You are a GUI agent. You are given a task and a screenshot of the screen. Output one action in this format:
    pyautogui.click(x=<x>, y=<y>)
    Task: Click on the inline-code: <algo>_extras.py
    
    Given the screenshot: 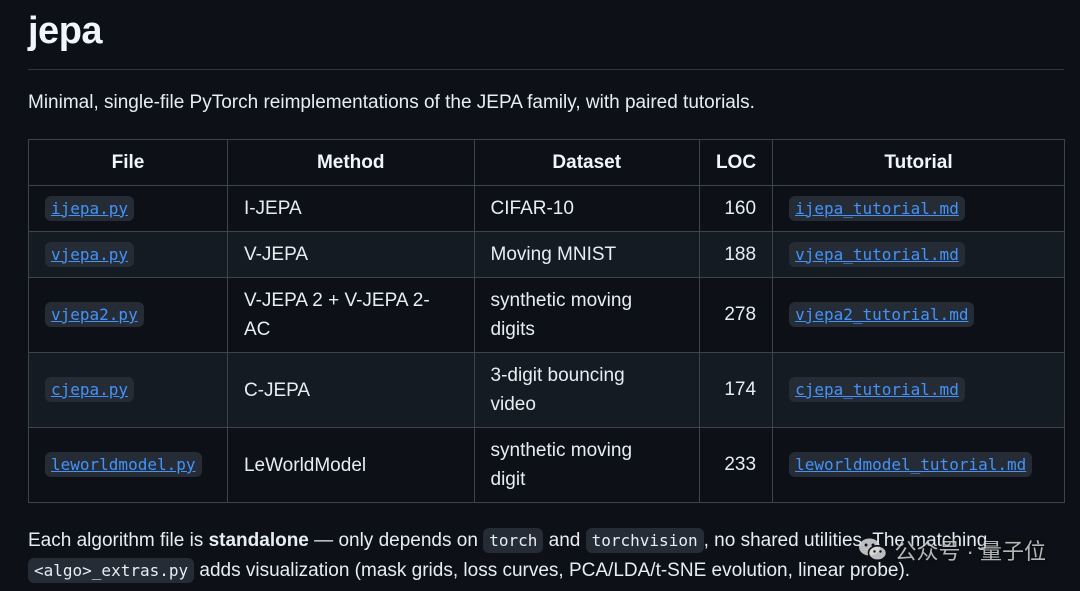 What is the action you would take?
    pyautogui.click(x=111, y=570)
    